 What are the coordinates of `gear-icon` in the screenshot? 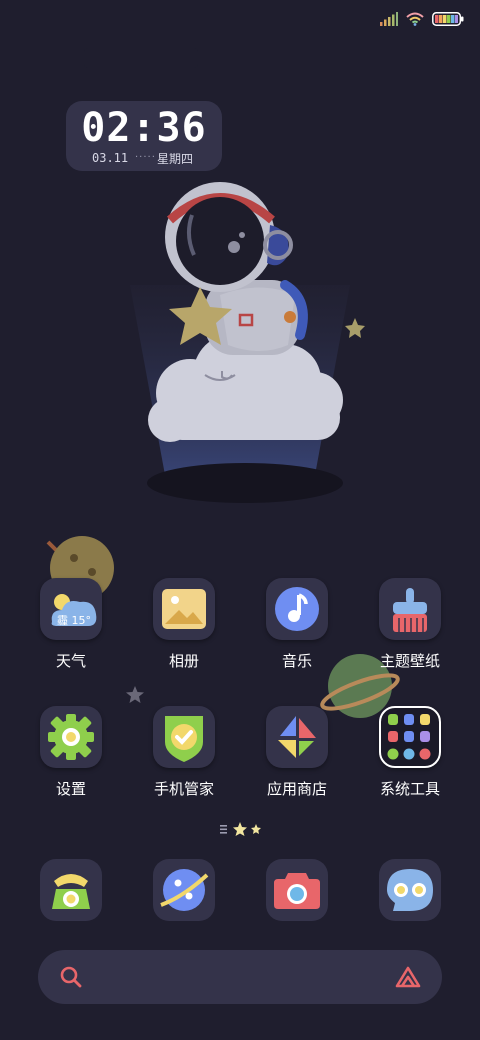 It's located at (71, 737).